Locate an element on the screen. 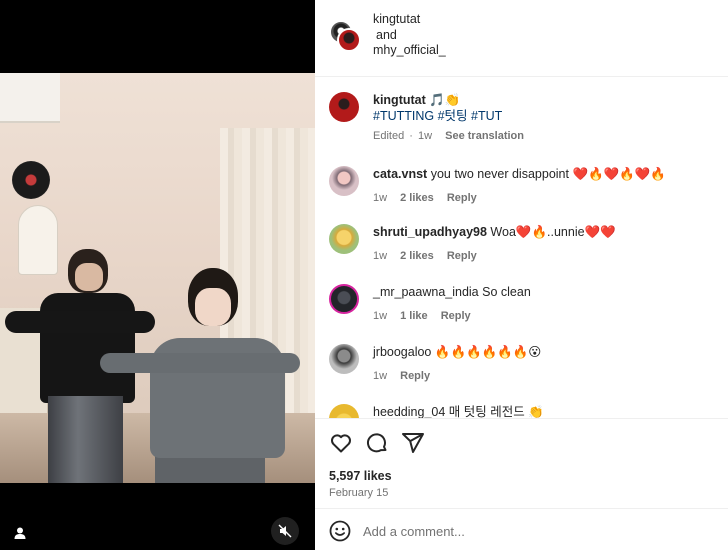 The height and width of the screenshot is (550, 728). comment-text: So clean is located at coordinates (506, 292).